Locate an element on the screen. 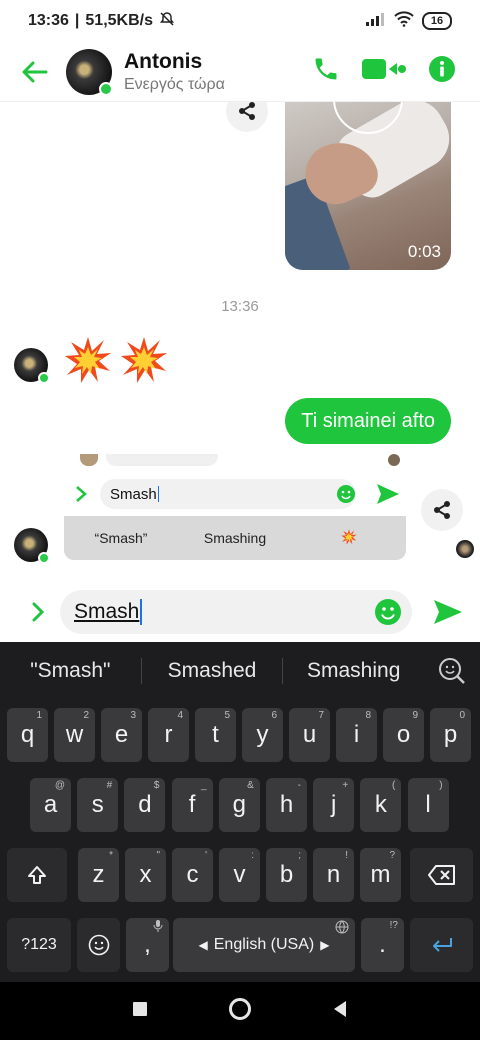  mute-bell-icon is located at coordinates (167, 21).